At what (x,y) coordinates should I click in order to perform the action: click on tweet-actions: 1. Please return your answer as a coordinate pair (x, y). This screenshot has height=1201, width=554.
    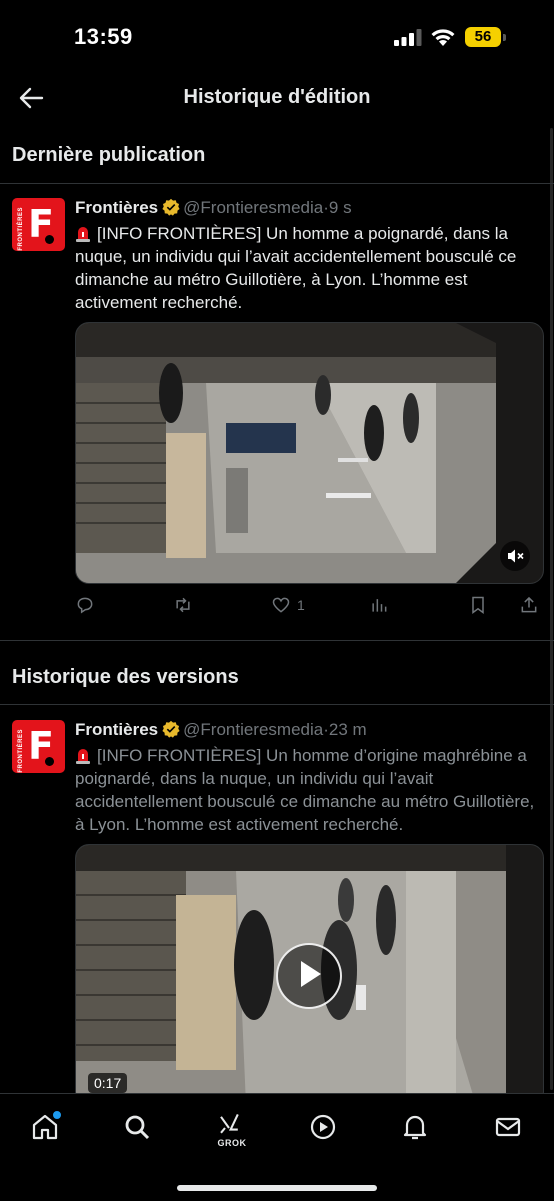
    Looking at the image, I should click on (310, 605).